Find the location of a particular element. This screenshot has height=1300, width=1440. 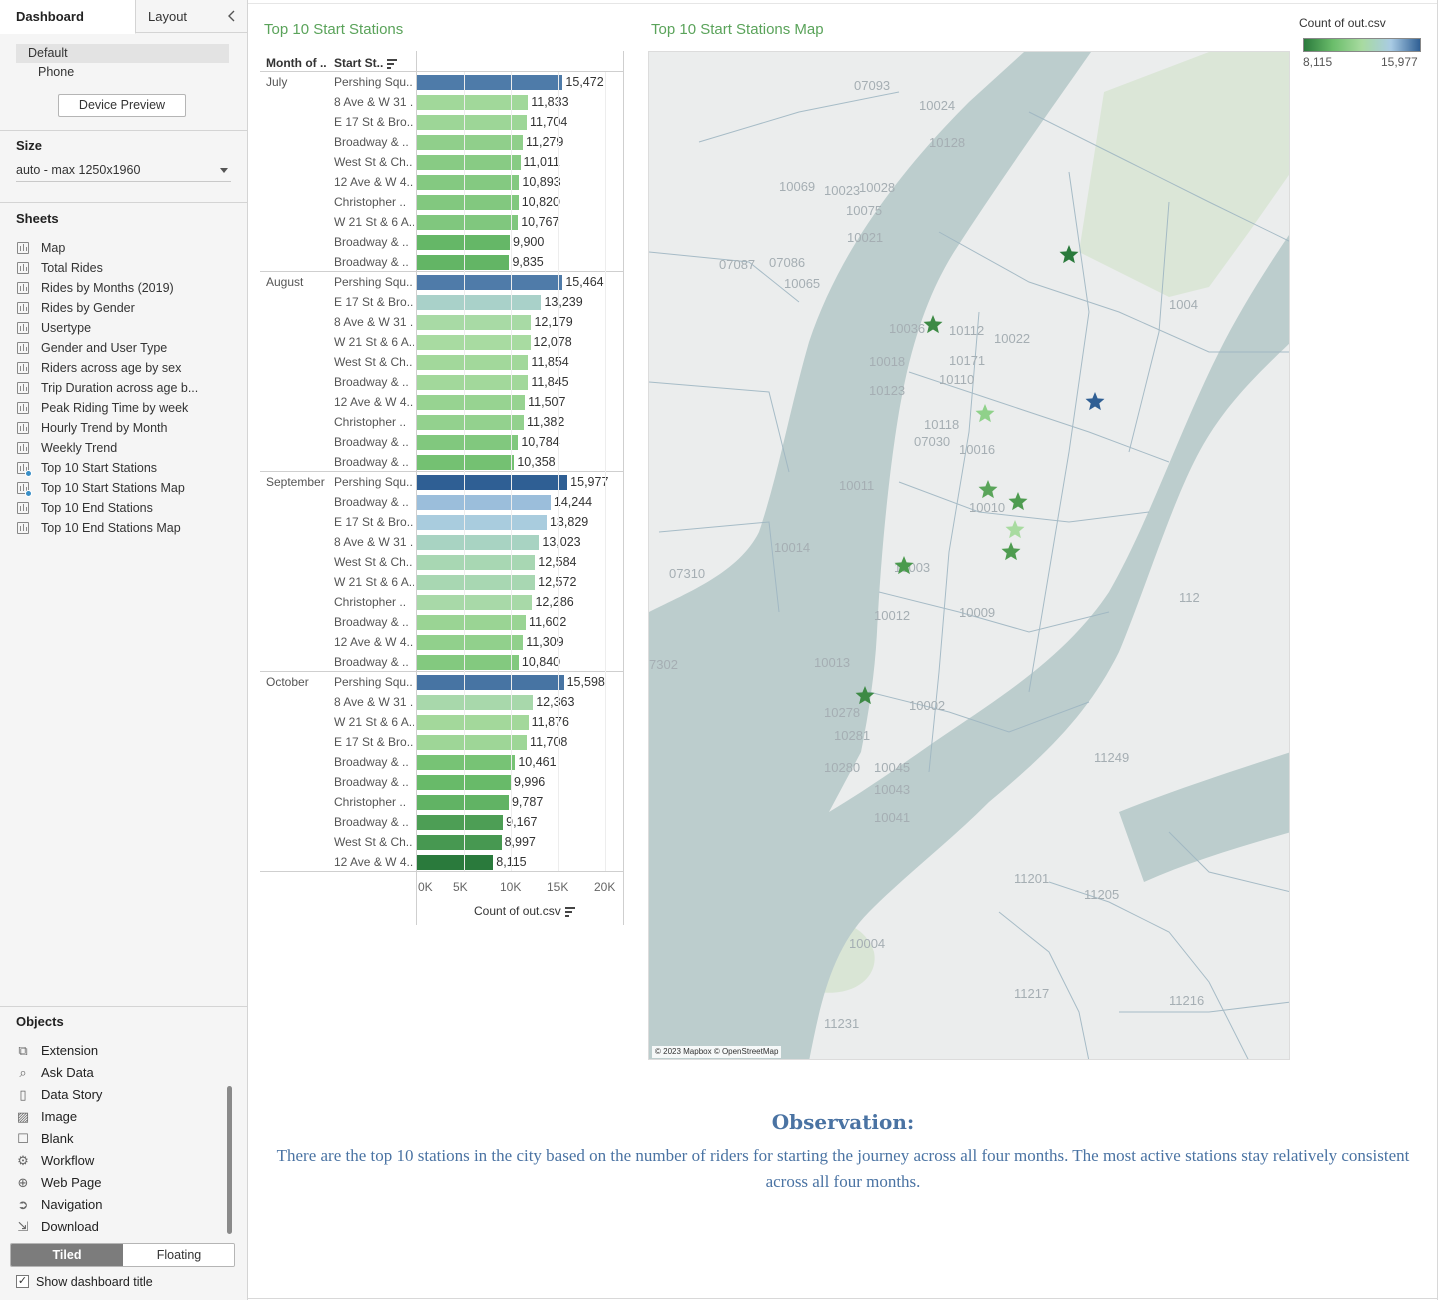

sheet-item: Top 10 Start Stations Map is located at coordinates (128, 488).